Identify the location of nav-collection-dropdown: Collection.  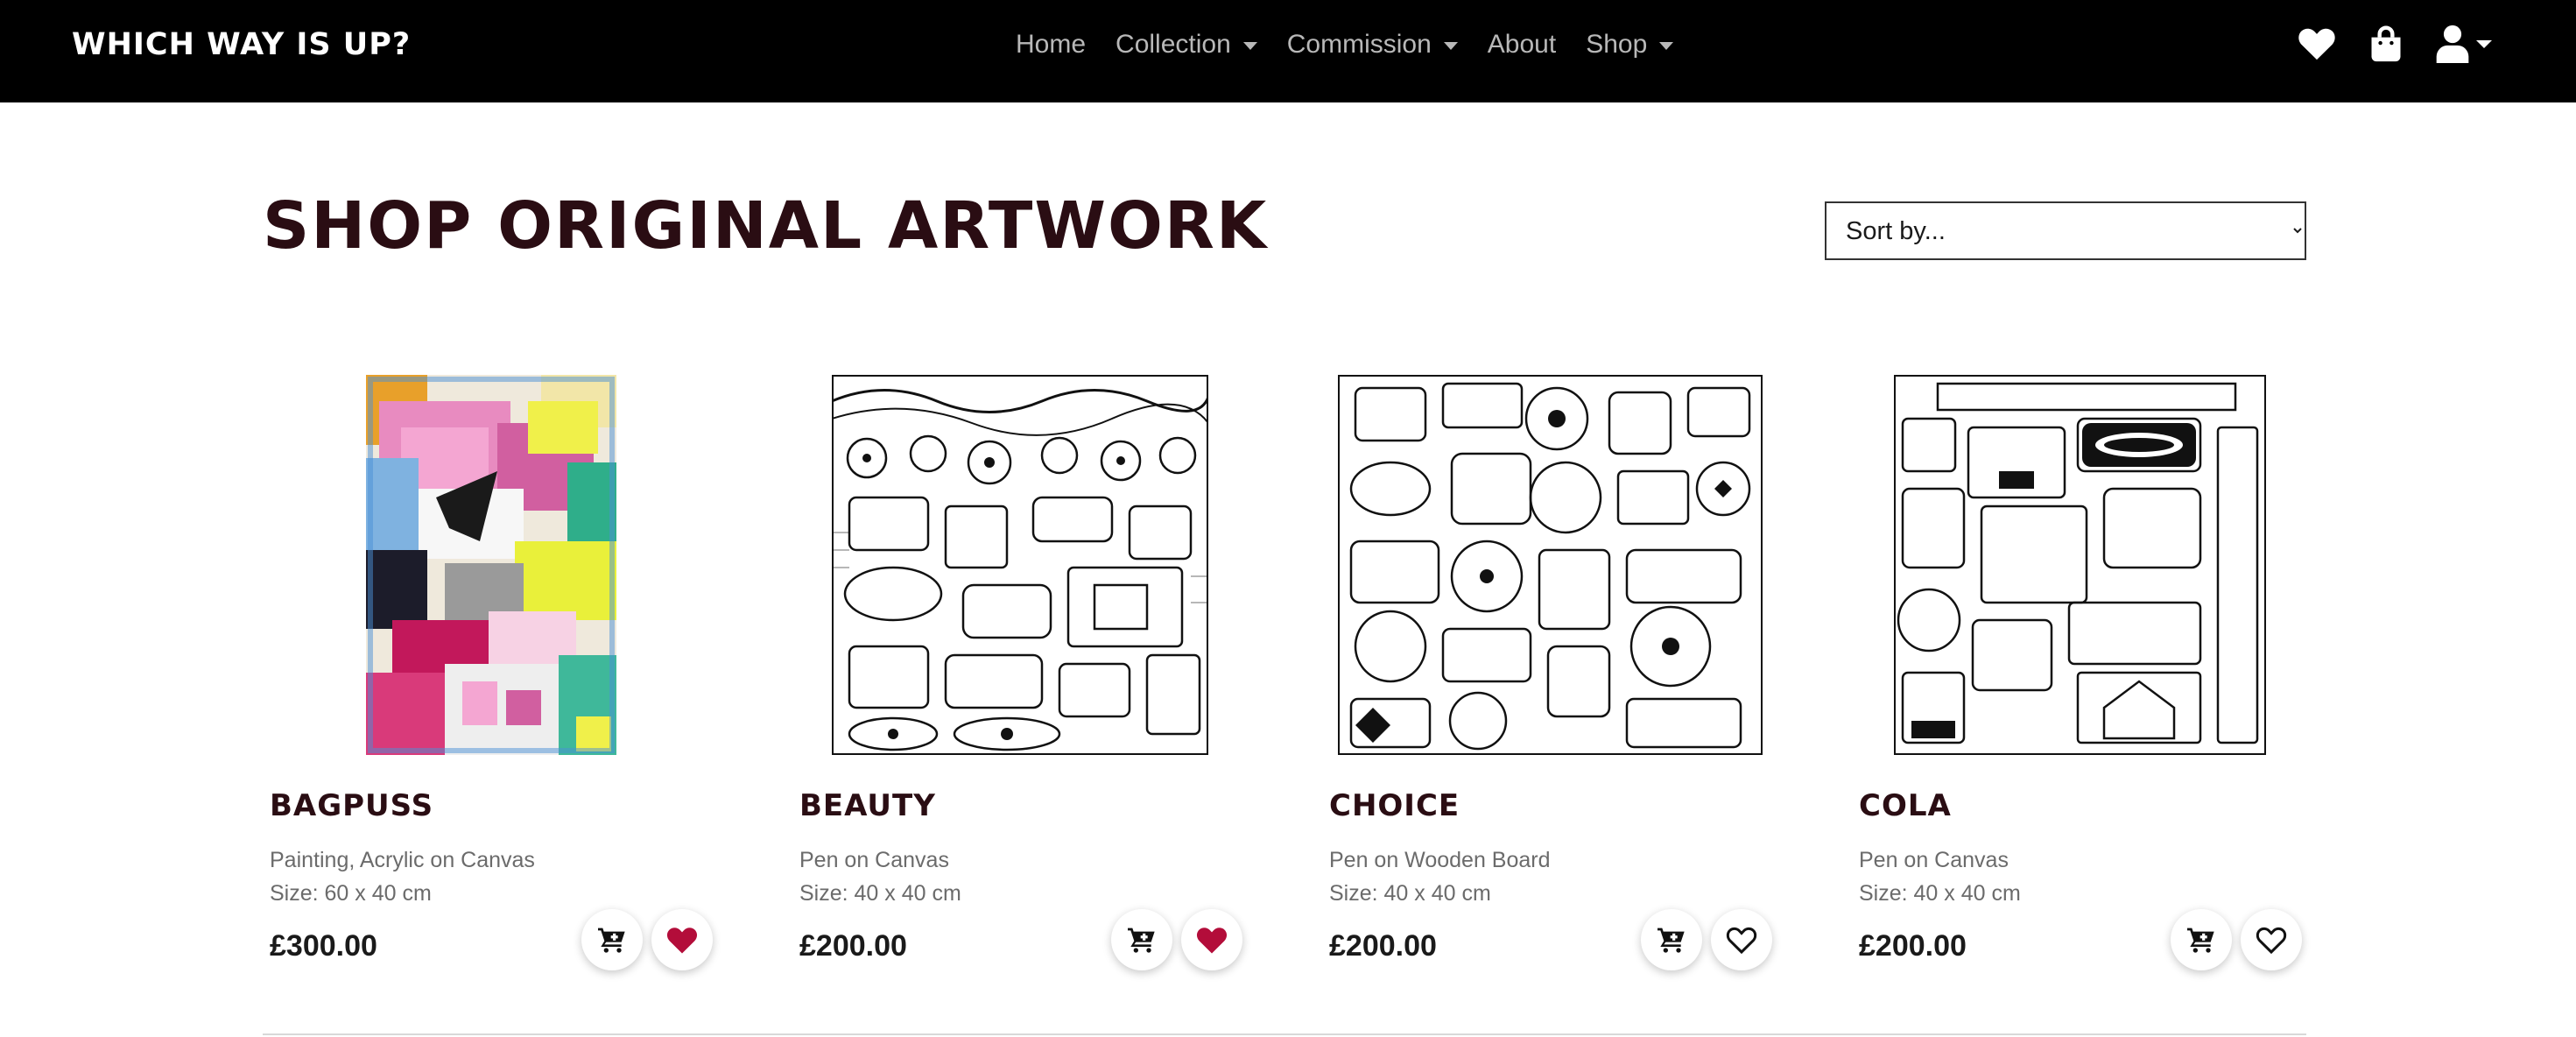
(1186, 45).